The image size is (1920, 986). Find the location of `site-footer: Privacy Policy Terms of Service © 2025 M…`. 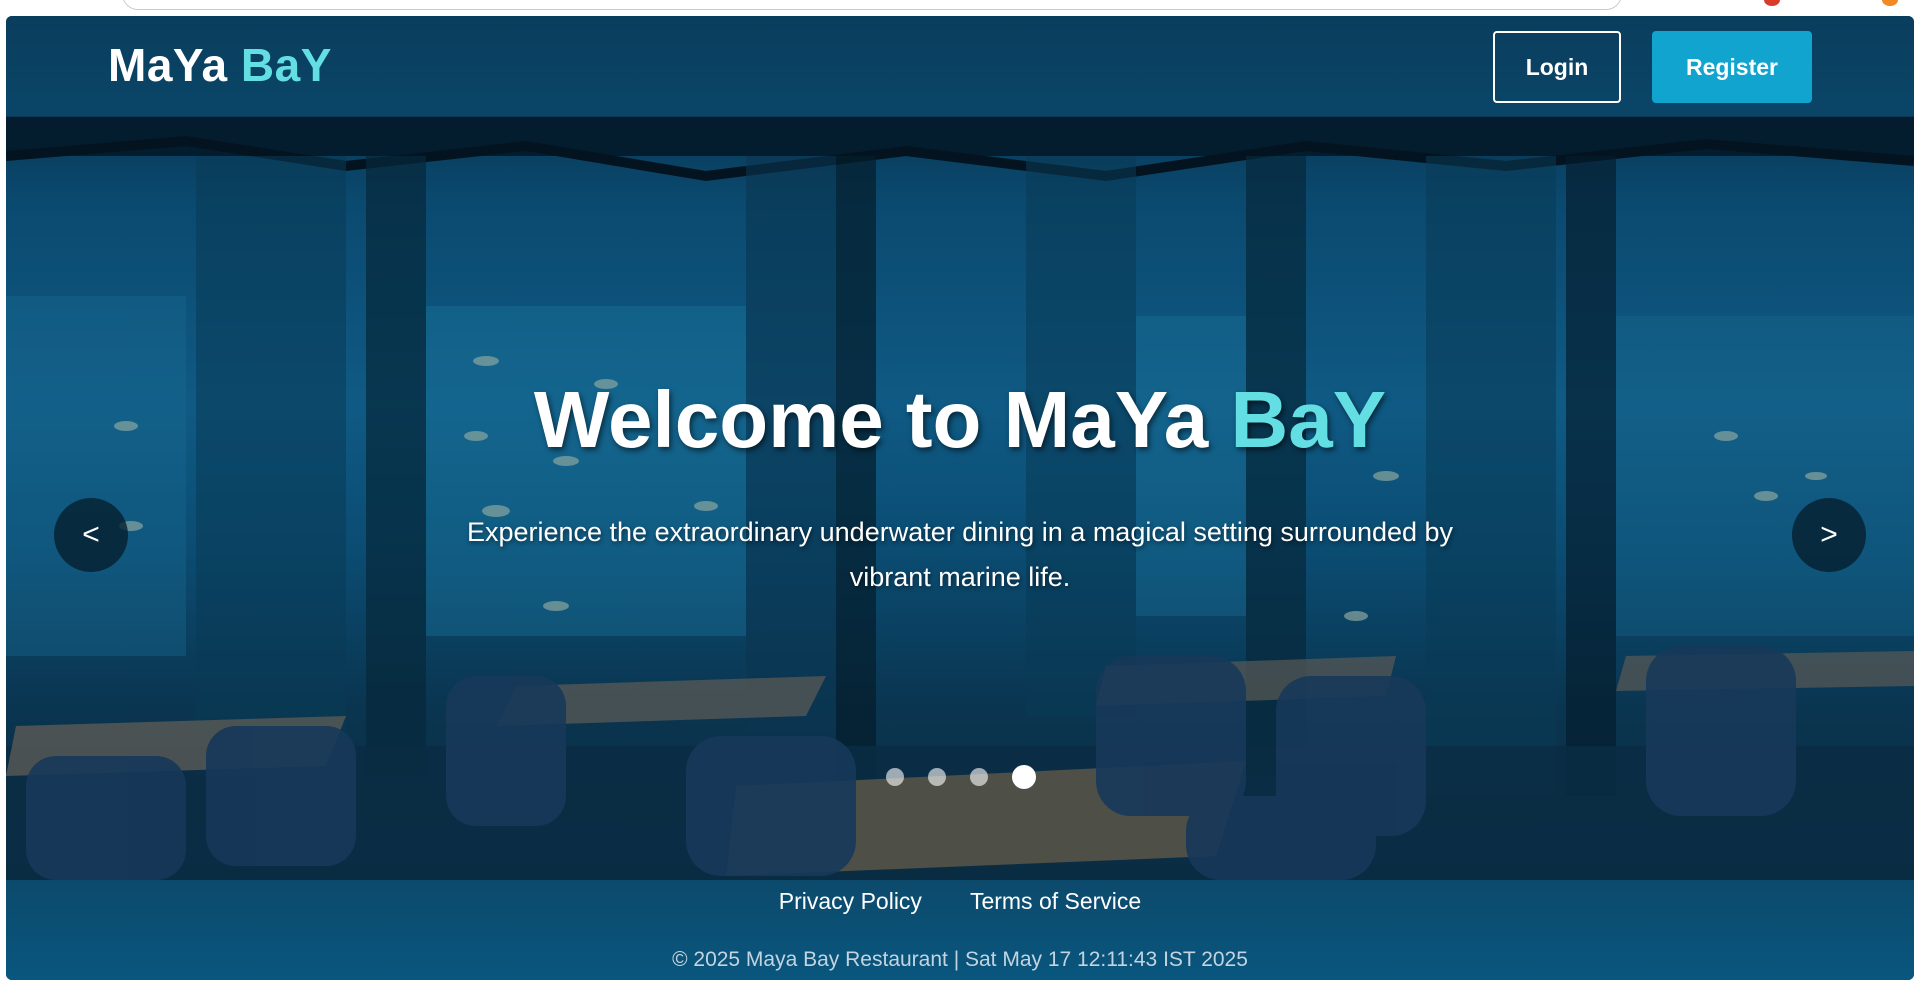

site-footer: Privacy Policy Terms of Service © 2025 M… is located at coordinates (960, 930).